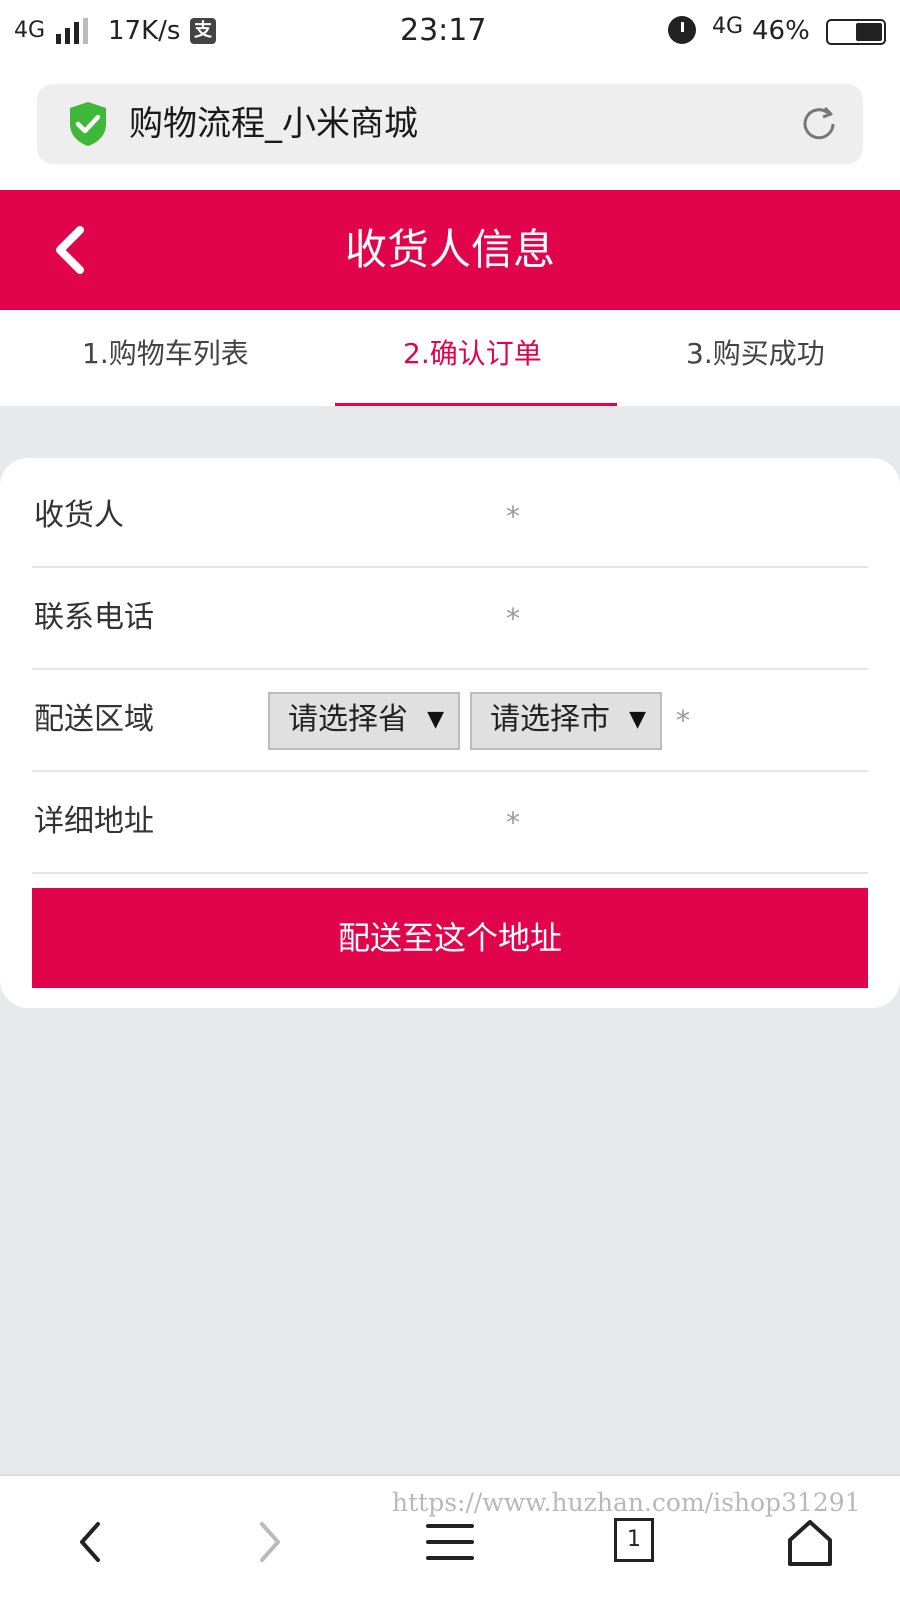 This screenshot has width=900, height=1600. What do you see at coordinates (728, 26) in the screenshot?
I see `network-type-2: 4G` at bounding box center [728, 26].